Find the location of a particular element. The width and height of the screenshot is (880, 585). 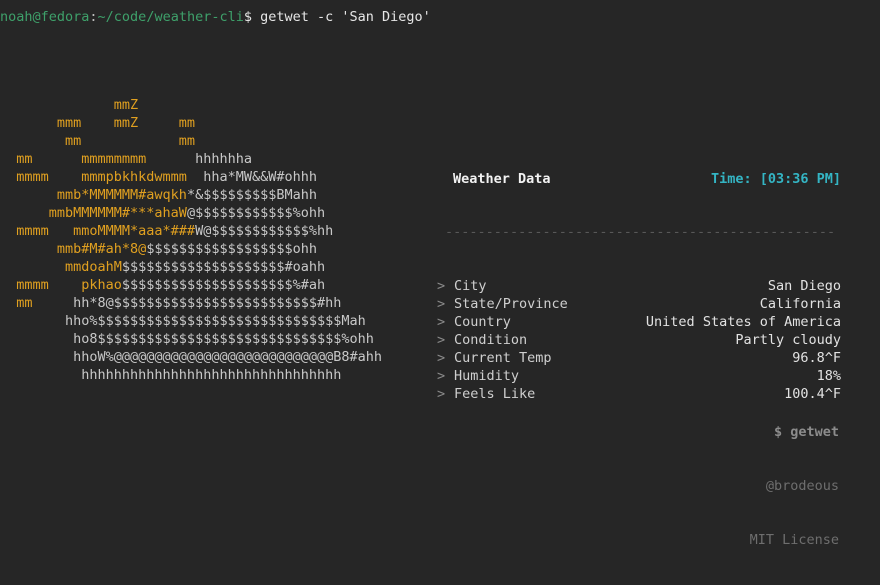

ascii-art-segment: mm mm is located at coordinates (98, 141).